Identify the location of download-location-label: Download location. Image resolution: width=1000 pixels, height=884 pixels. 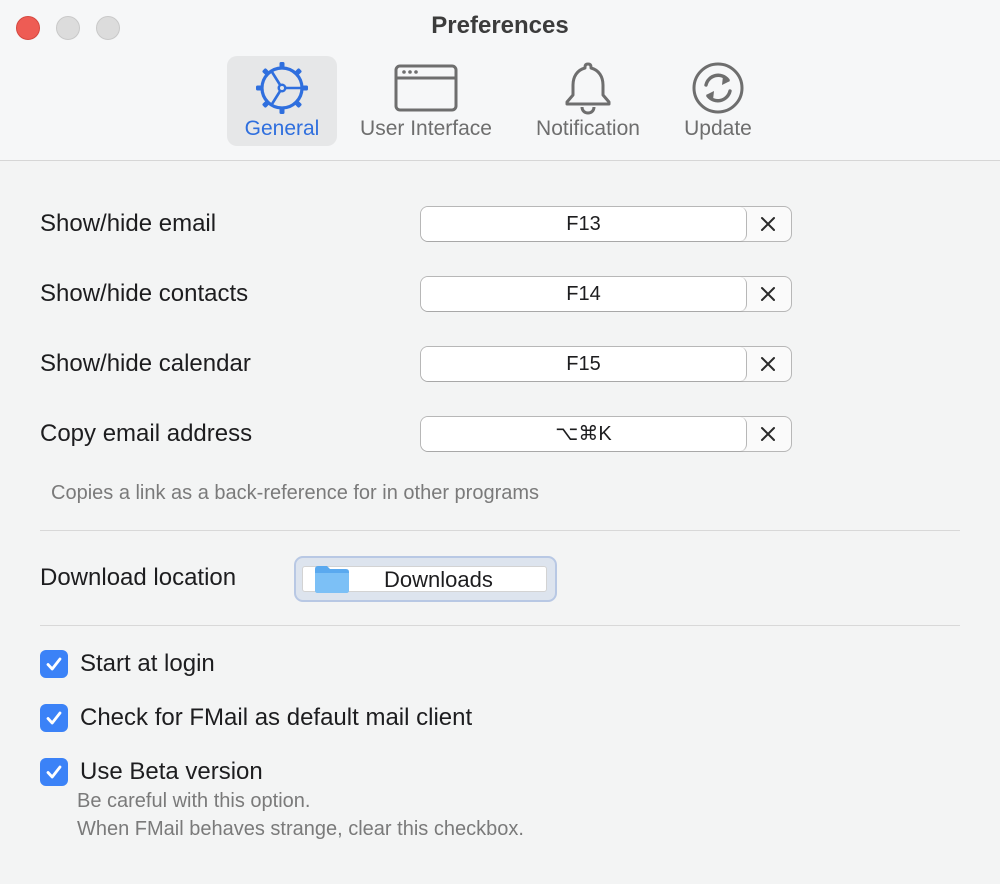
(138, 577).